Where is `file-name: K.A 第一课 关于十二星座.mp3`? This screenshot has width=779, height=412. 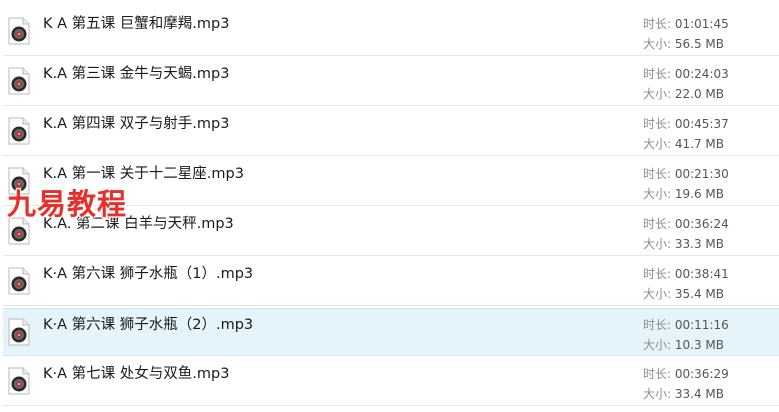
file-name: K.A 第一课 关于十二星座.mp3 is located at coordinates (143, 174).